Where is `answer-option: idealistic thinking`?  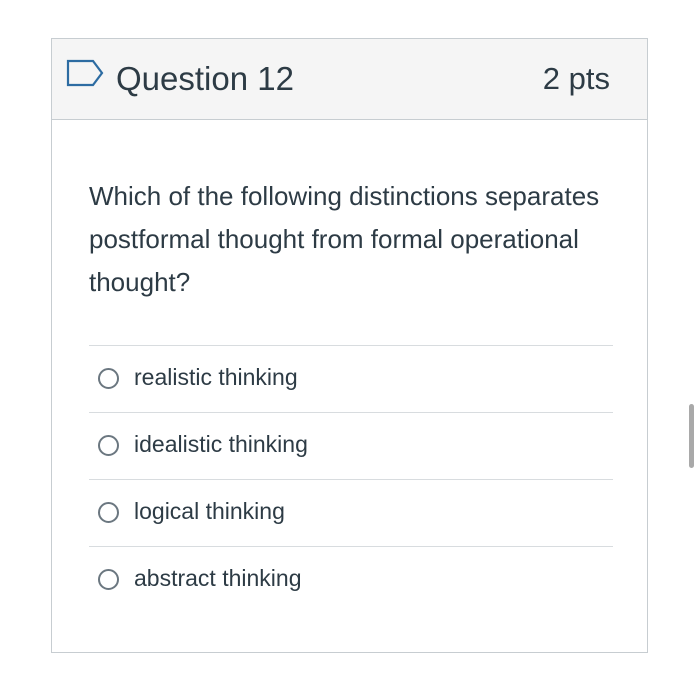
answer-option: idealistic thinking is located at coordinates (351, 445).